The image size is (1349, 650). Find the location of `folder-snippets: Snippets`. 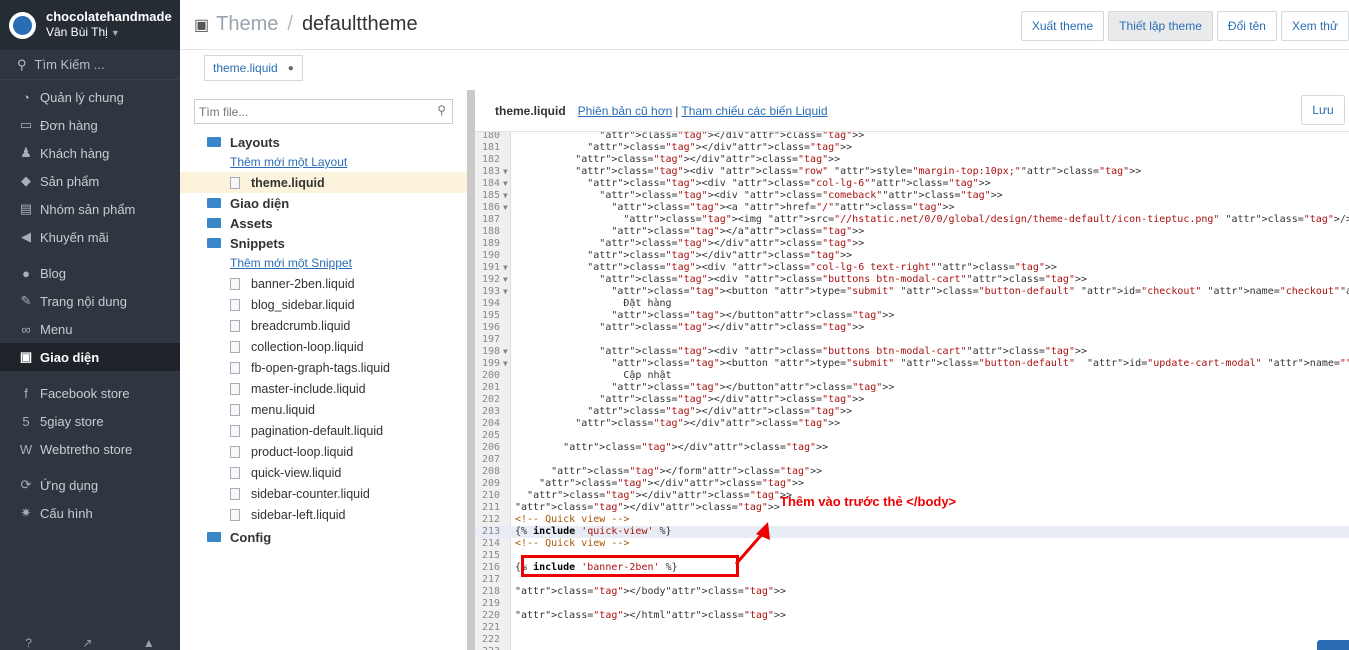

folder-snippets: Snippets is located at coordinates (323, 243).